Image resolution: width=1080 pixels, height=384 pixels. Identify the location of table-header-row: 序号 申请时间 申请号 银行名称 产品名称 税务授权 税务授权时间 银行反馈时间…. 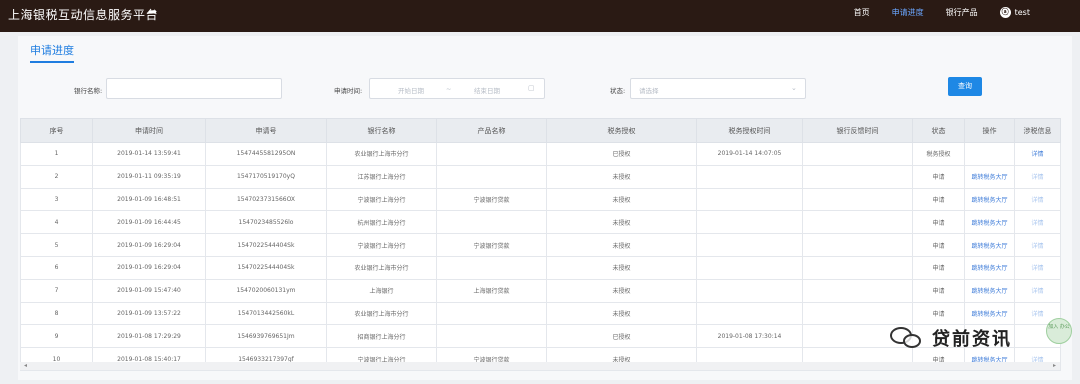
(540, 130).